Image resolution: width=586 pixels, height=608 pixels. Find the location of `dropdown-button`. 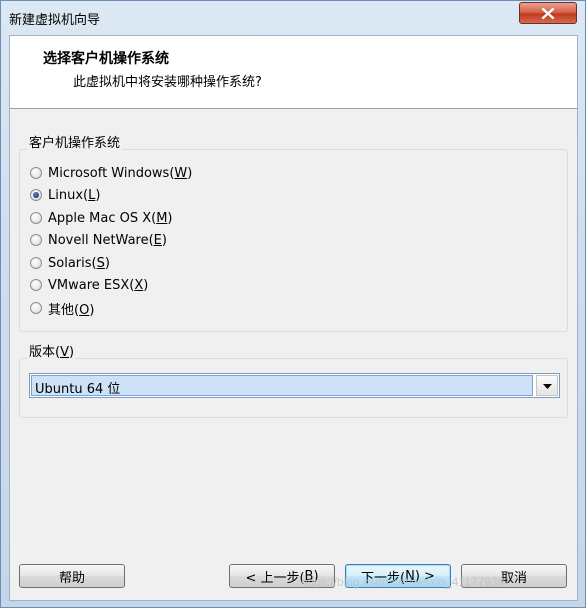

dropdown-button is located at coordinates (547, 385).